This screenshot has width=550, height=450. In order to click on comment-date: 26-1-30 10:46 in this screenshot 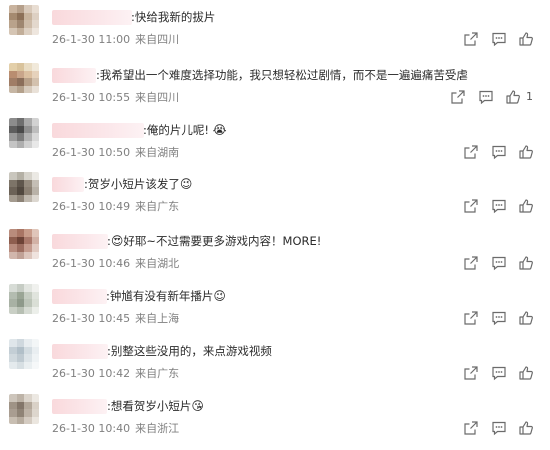, I will do `click(91, 263)`.